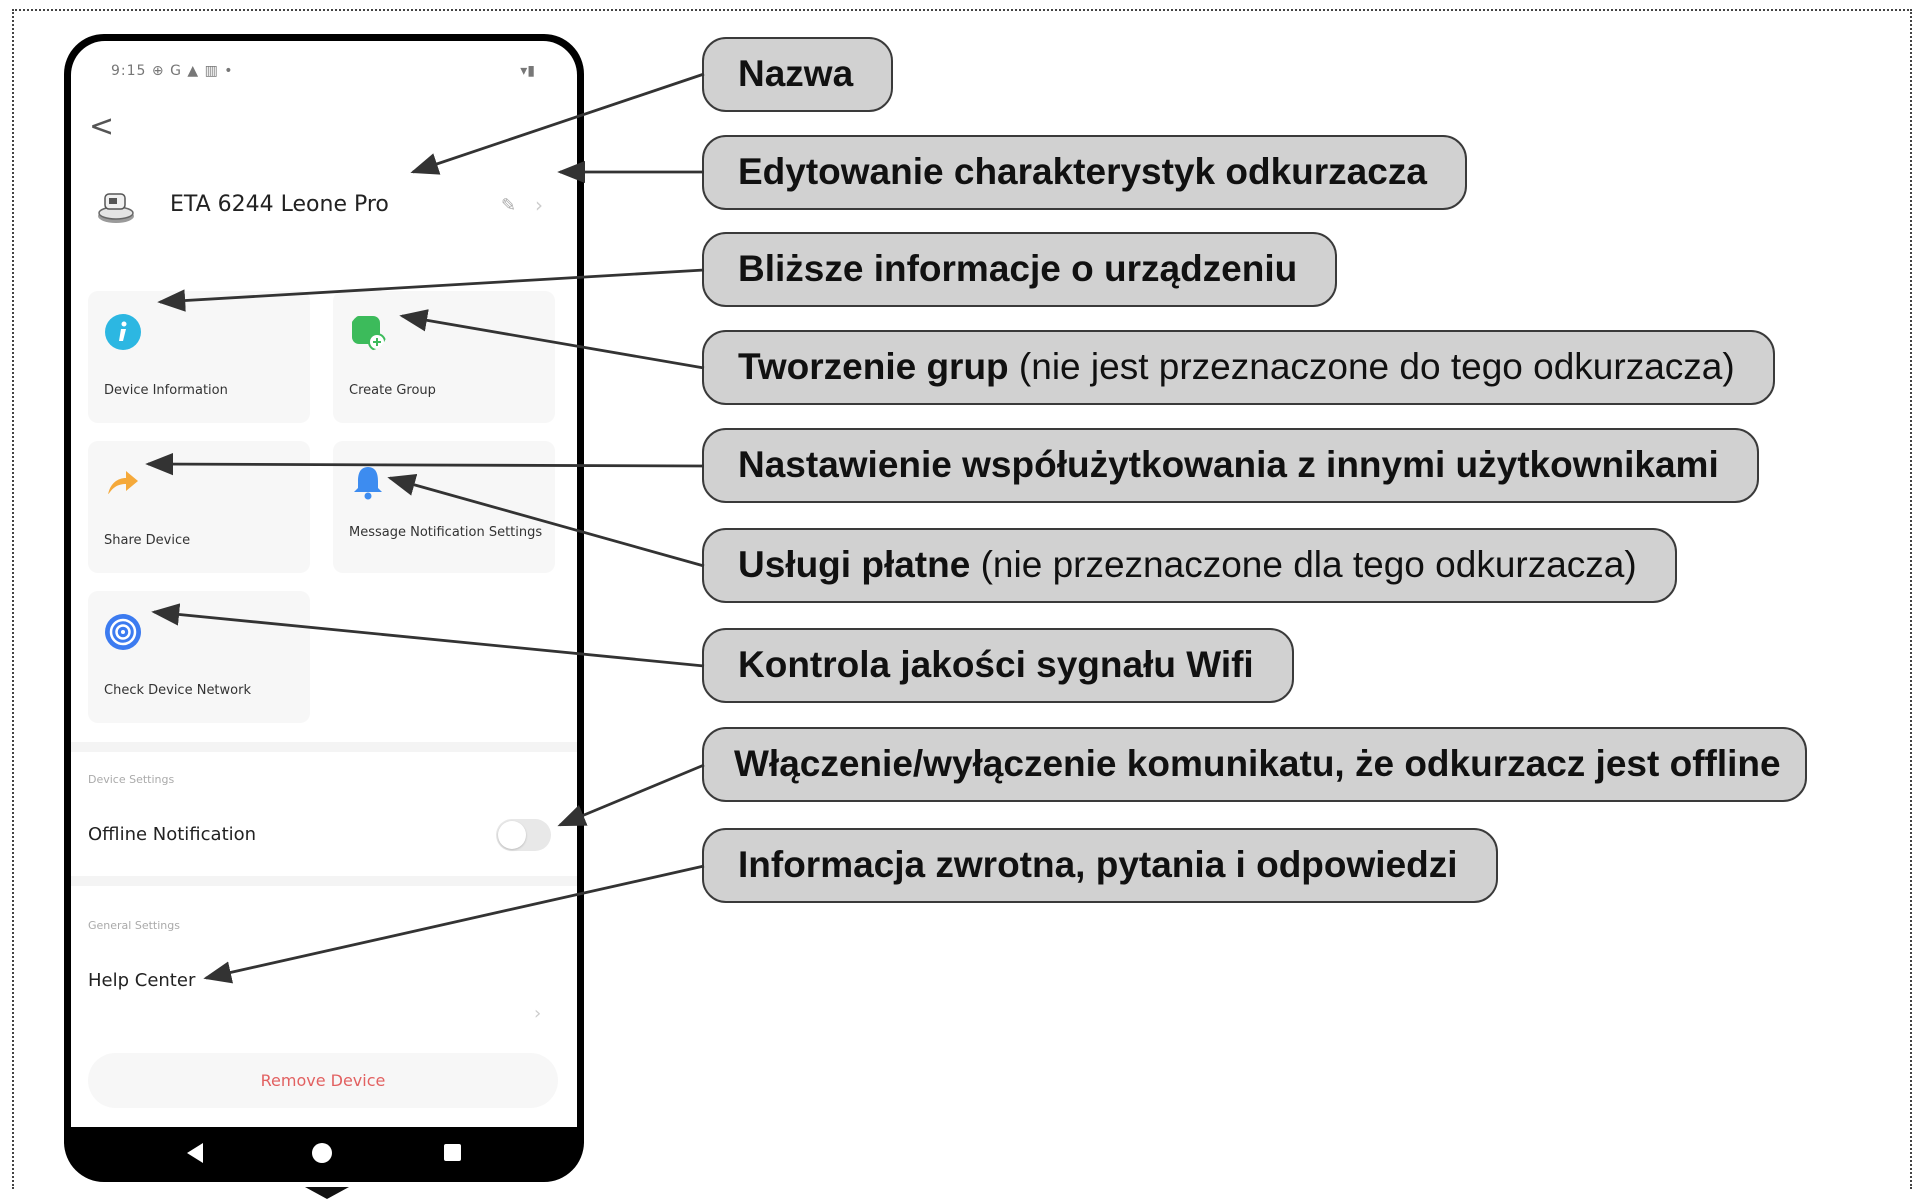 This screenshot has height=1199, width=1922. I want to click on arrow-paid-services, so click(546, 521).